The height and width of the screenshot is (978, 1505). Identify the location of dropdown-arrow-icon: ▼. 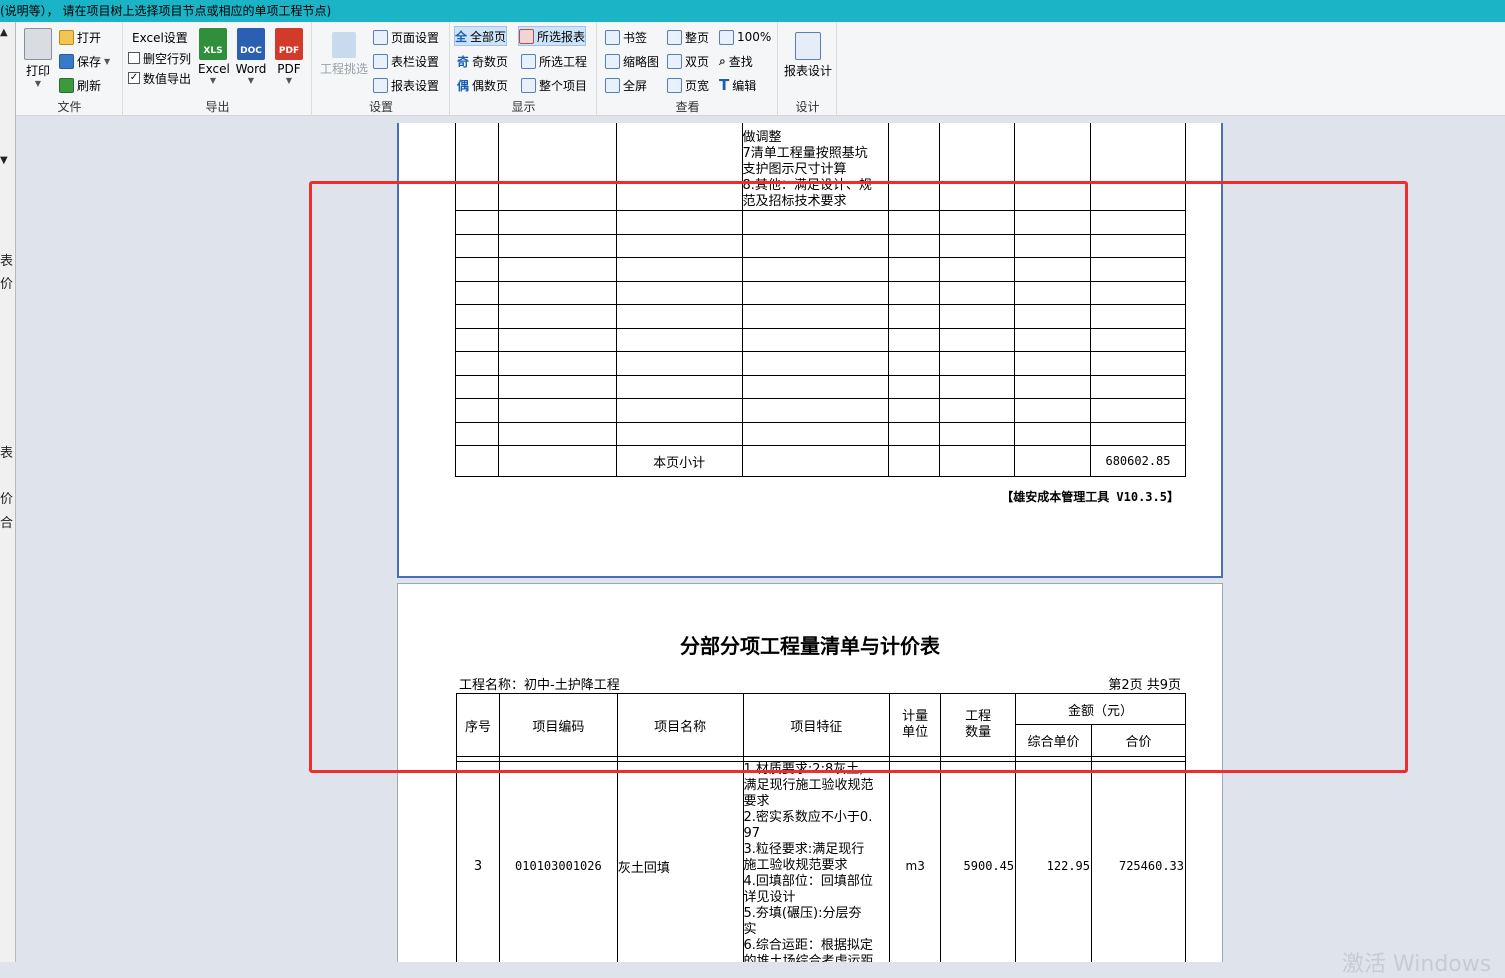
(4, 160).